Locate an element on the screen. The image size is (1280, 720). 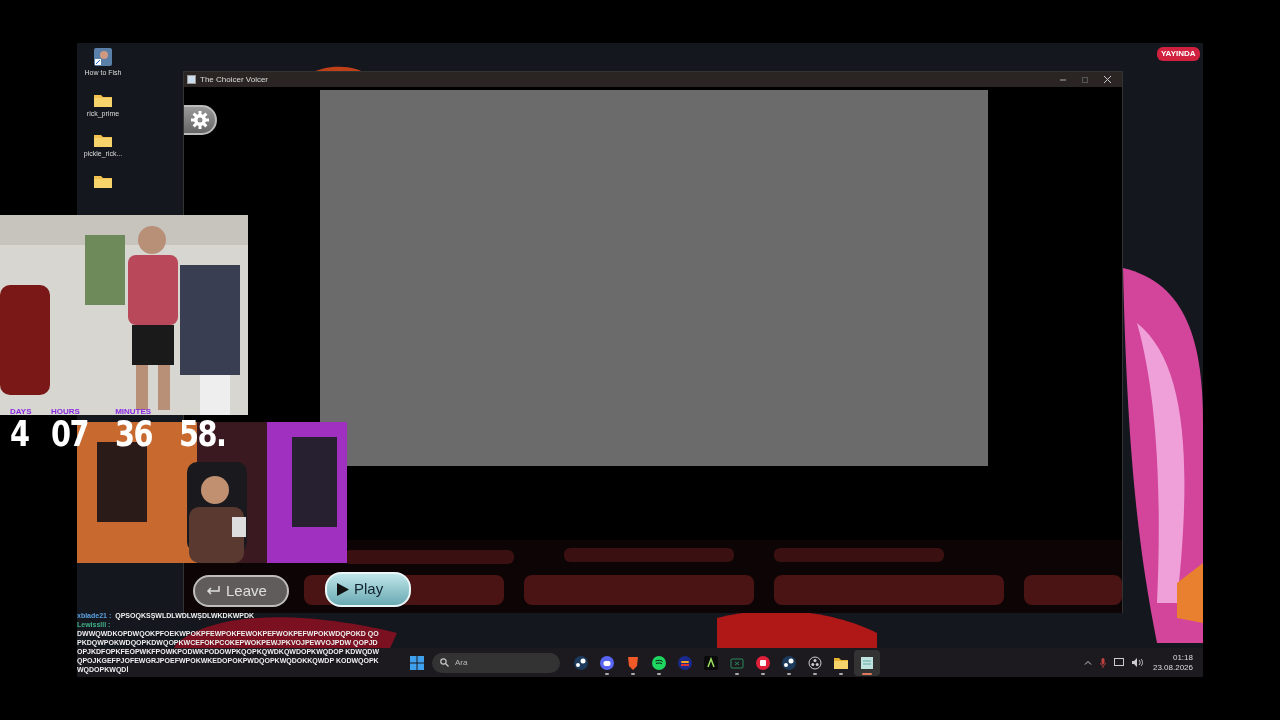
unit-label: DAYS is located at coordinates (21, 411).